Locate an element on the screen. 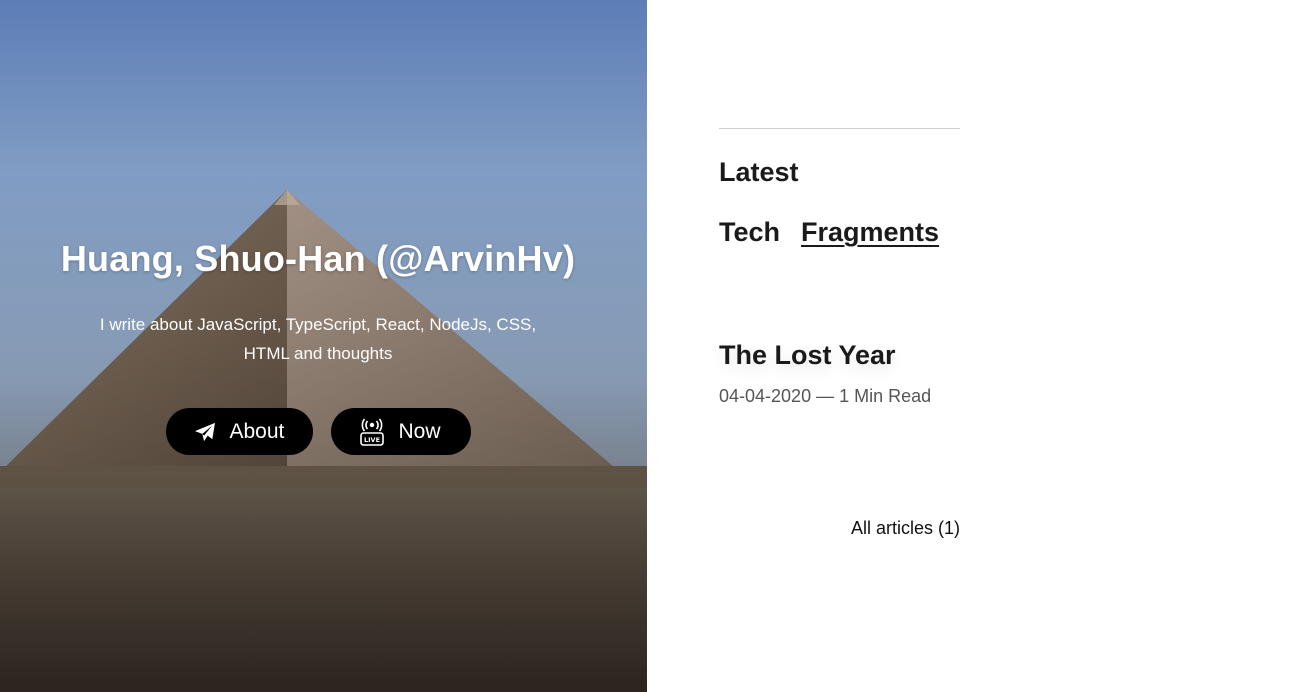 The image size is (1293, 692). hero-button-group: About LIVE Now is located at coordinates (318, 431).